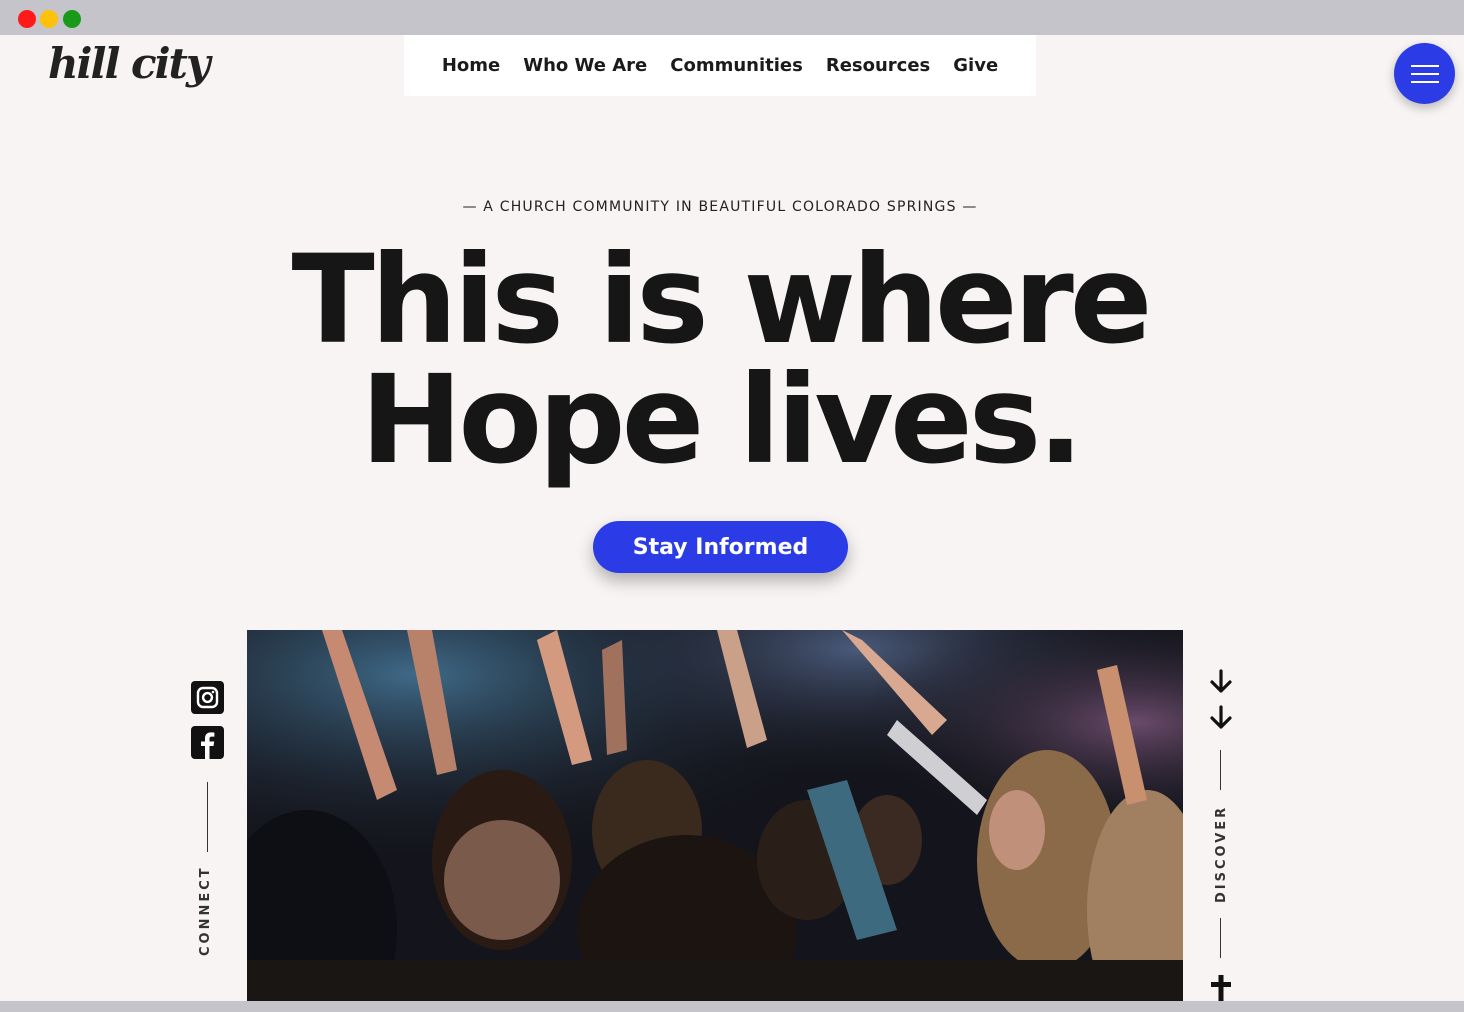 Image resolution: width=1464 pixels, height=1012 pixels. I want to click on stay-informed-button: Stay Informed, so click(720, 547).